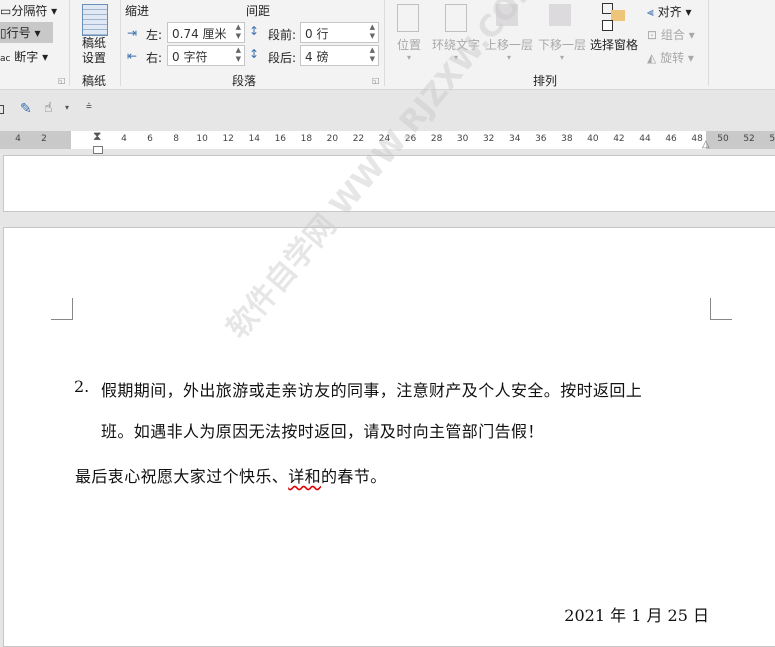 This screenshot has width=775, height=647. Describe the element at coordinates (35, 140) in the screenshot. I see `ruler-left-margin` at that location.